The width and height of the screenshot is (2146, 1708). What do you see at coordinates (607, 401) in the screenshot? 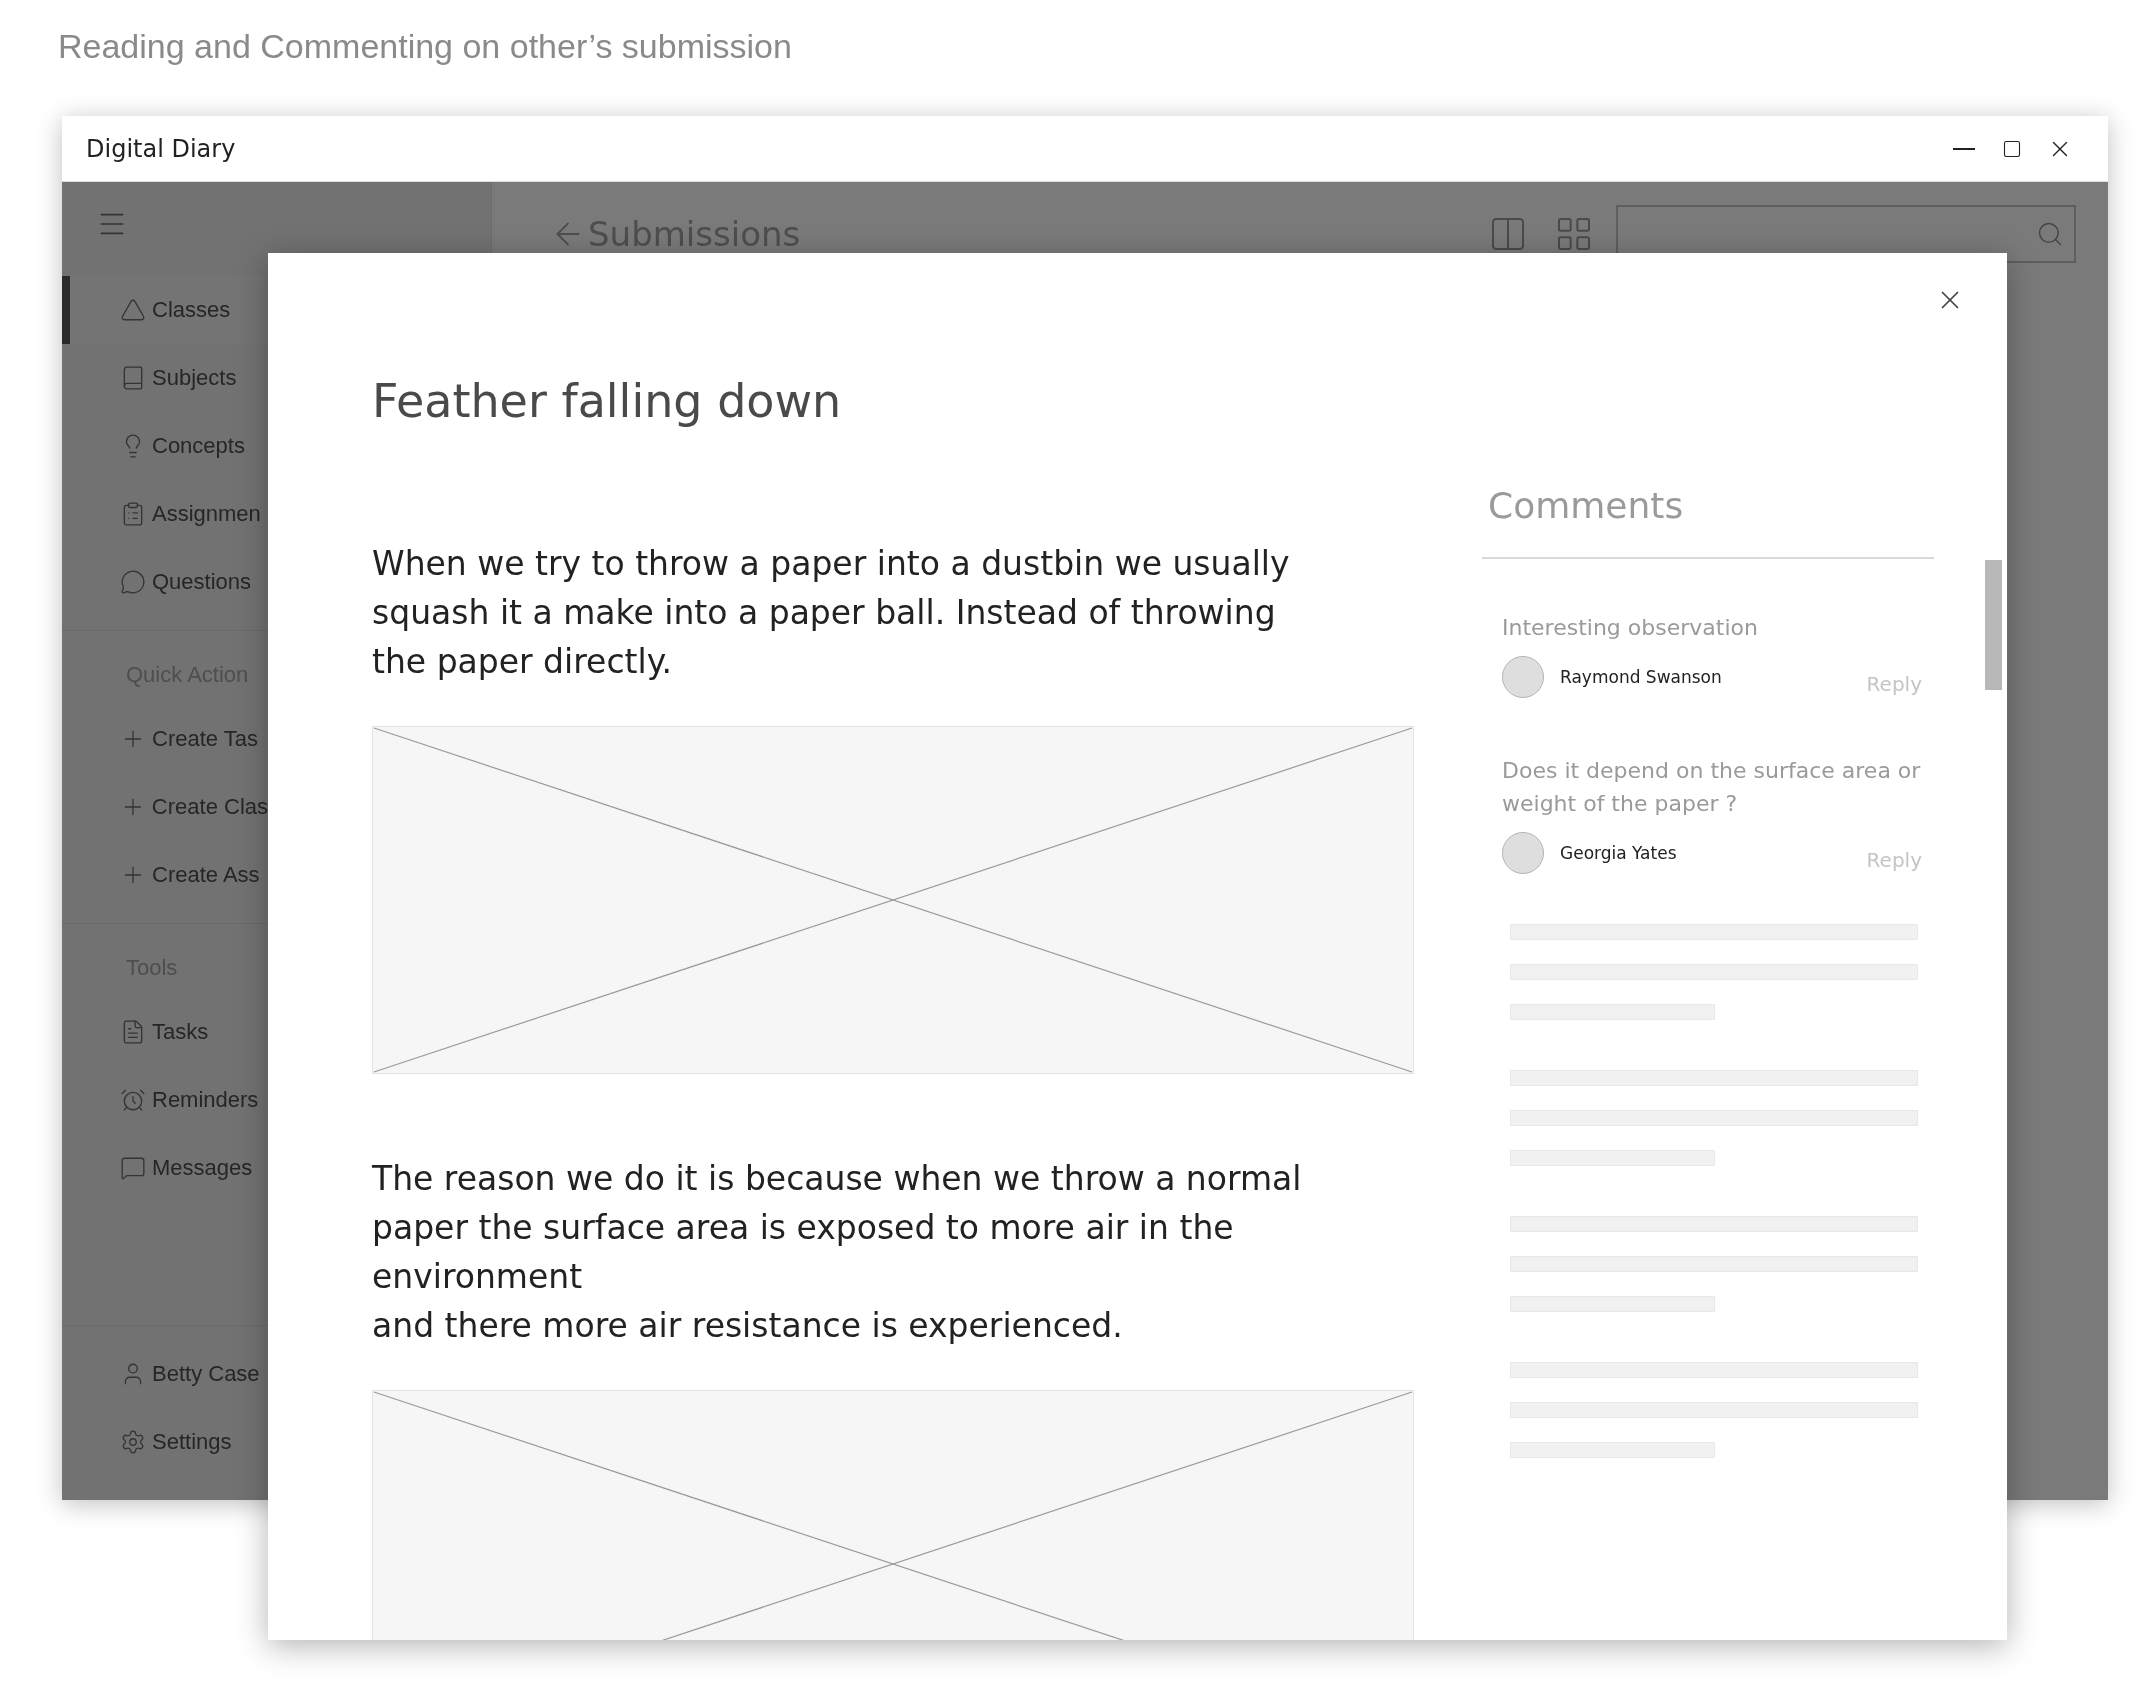
I see `dialog-title: Feather falling down` at bounding box center [607, 401].